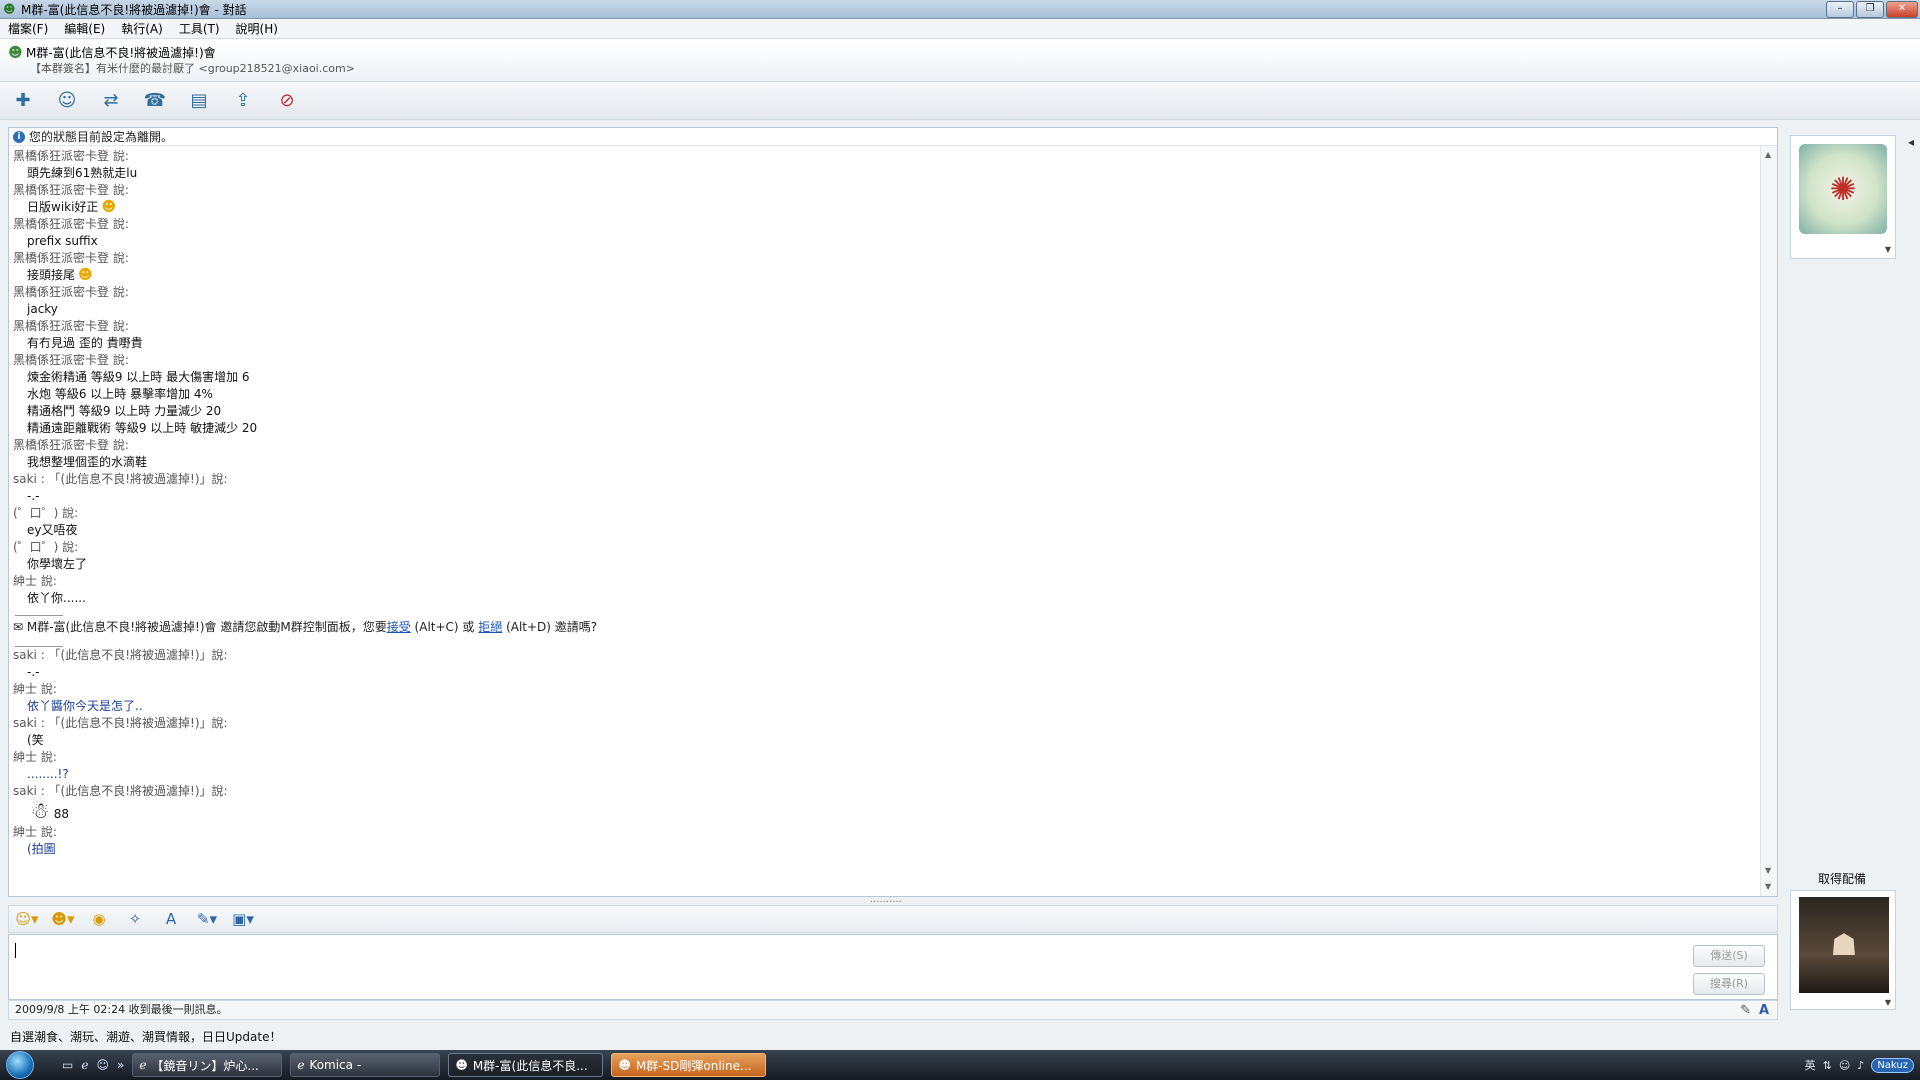 This screenshot has height=1080, width=1920. I want to click on person-avatar-icon: ☗, so click(1844, 945).